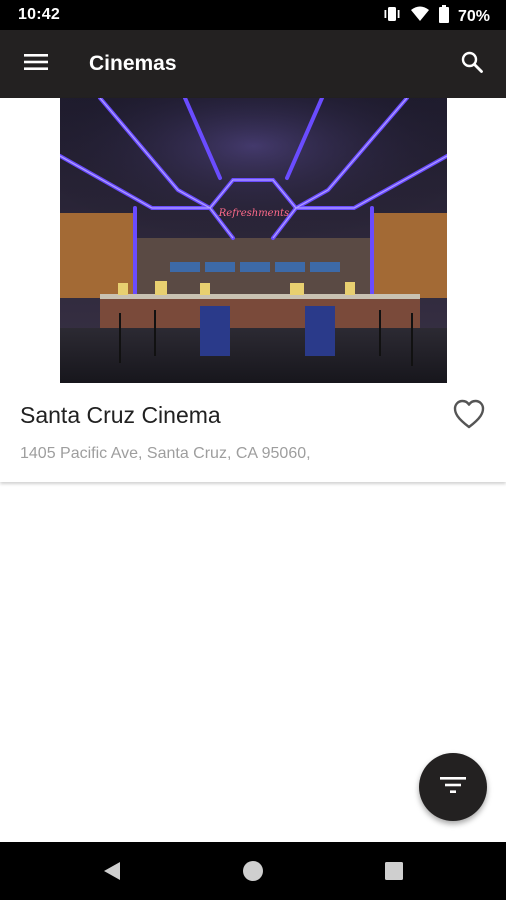  What do you see at coordinates (420, 16) in the screenshot?
I see `wifi-icon` at bounding box center [420, 16].